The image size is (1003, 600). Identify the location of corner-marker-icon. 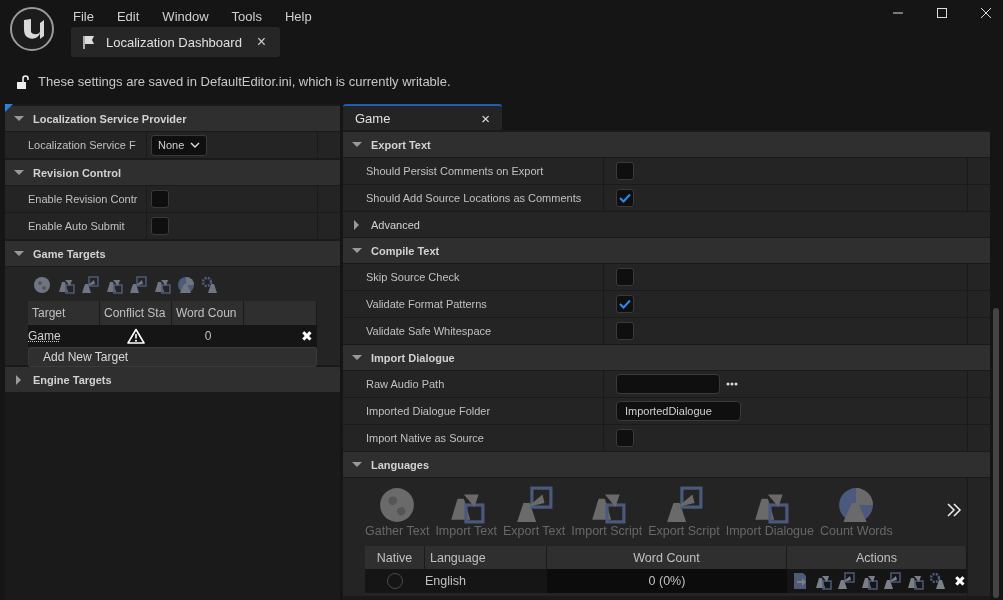
(9, 108).